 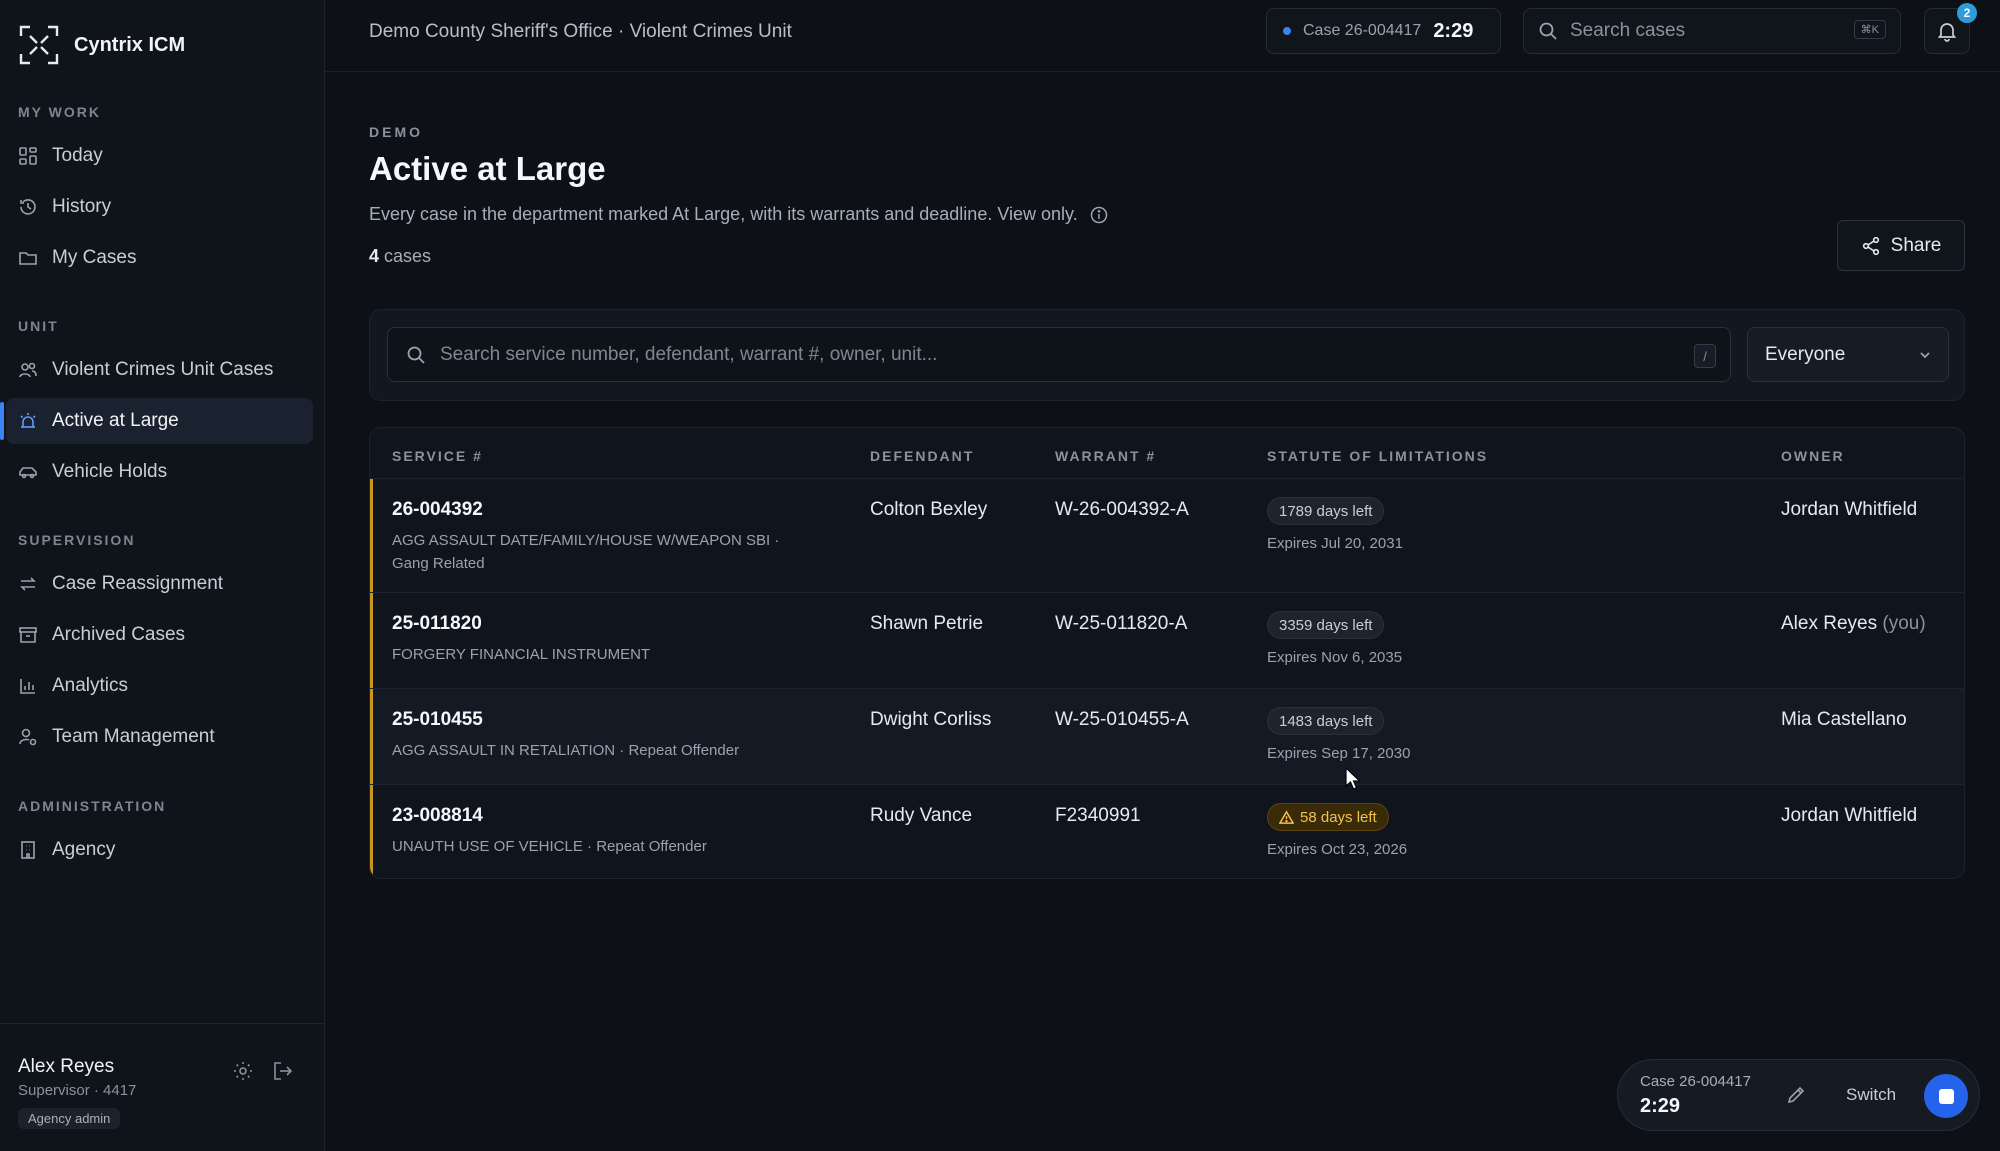 What do you see at coordinates (1869, 29) in the screenshot?
I see `search-shortcut: ⌘K` at bounding box center [1869, 29].